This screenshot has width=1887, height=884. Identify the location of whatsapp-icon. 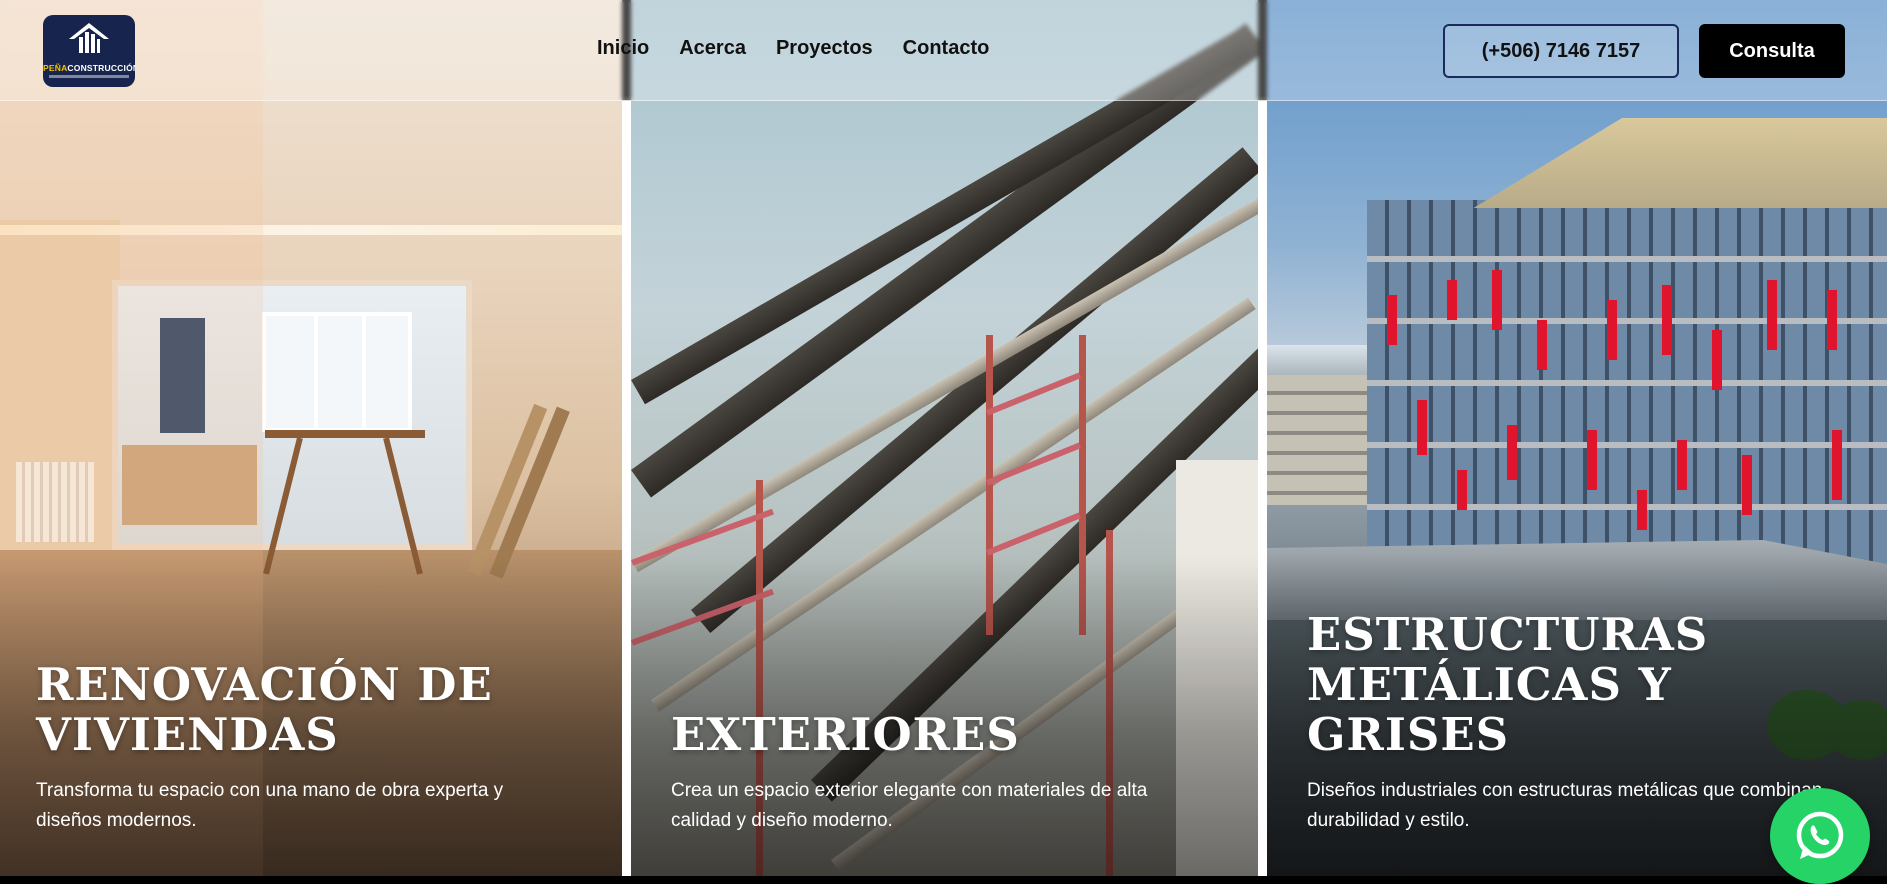
(1820, 835).